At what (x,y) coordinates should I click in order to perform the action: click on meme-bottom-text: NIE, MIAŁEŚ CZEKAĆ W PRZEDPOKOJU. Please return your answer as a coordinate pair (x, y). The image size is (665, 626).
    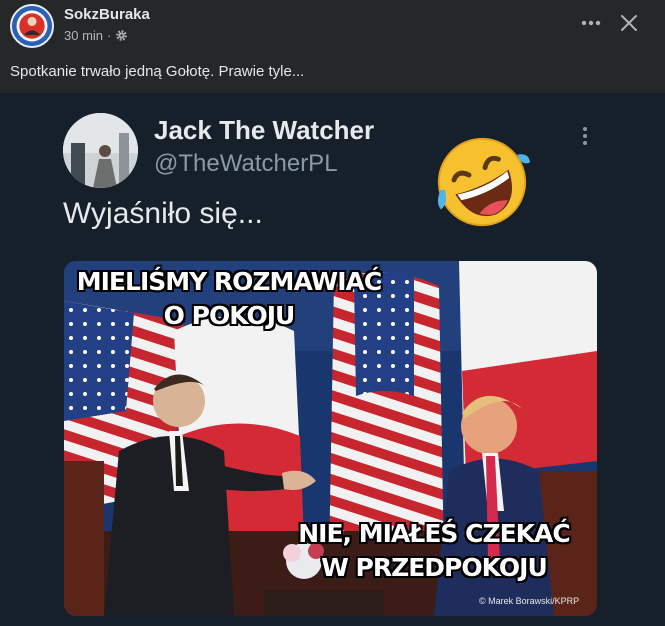
    Looking at the image, I should click on (434, 550).